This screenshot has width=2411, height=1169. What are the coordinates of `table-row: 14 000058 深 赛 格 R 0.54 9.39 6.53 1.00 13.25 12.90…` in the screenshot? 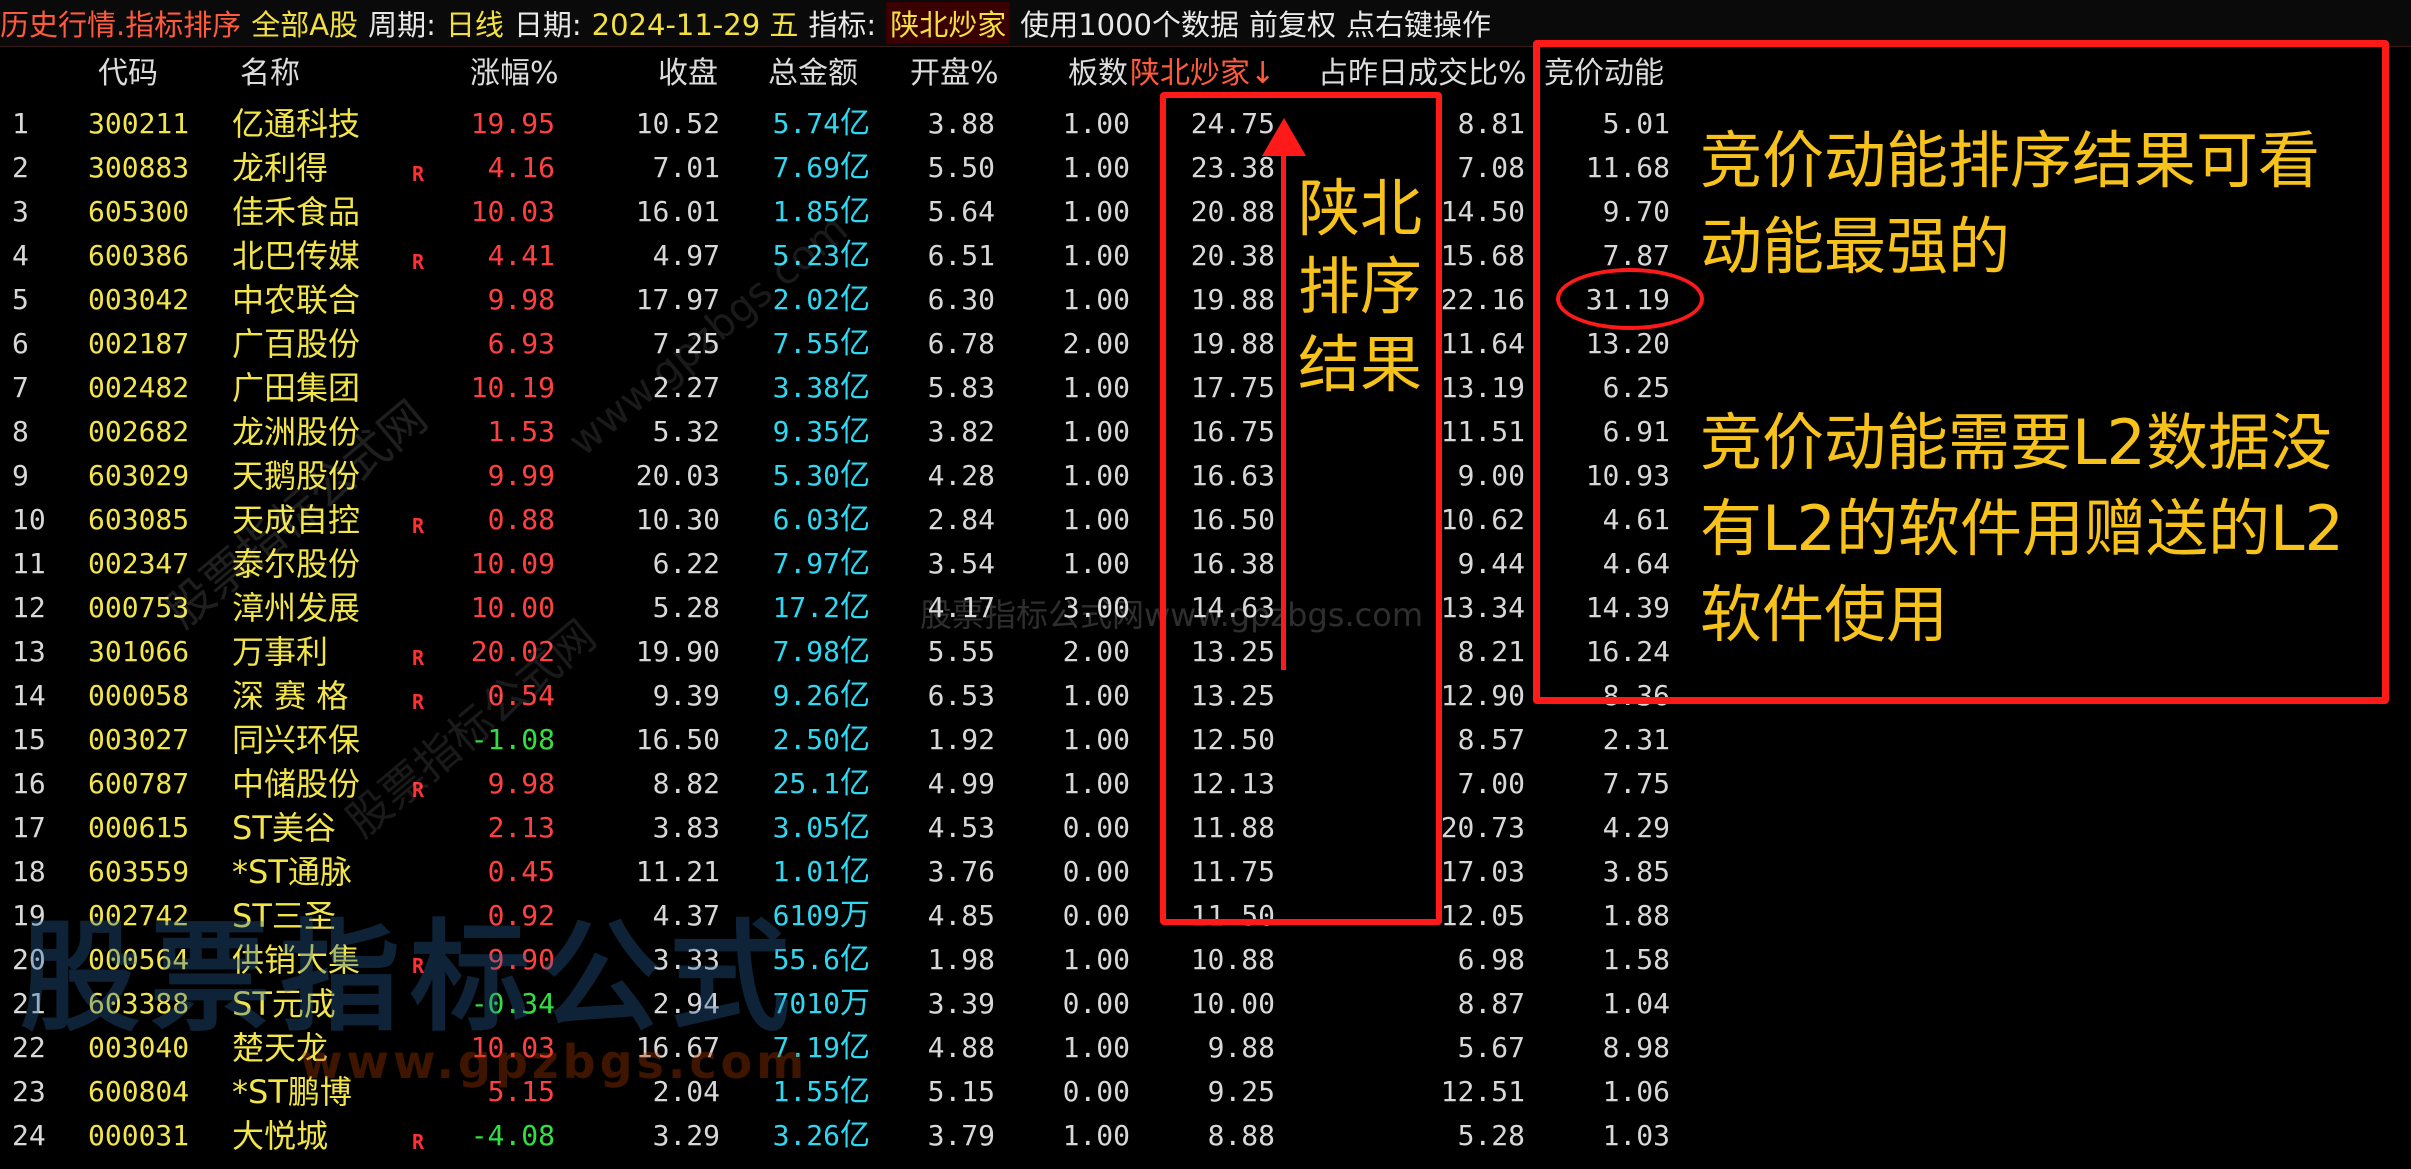 It's located at (850, 696).